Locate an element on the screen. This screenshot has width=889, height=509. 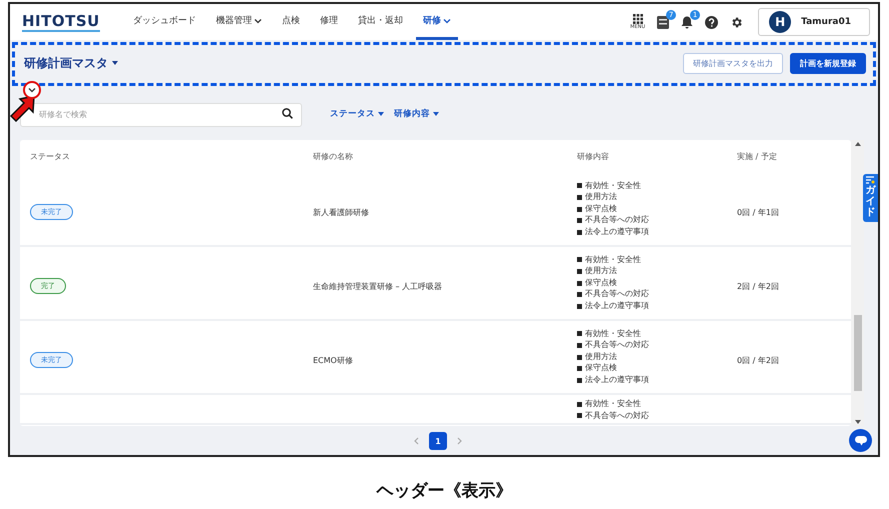
filter-dropdown: 研修内容 is located at coordinates (416, 114).